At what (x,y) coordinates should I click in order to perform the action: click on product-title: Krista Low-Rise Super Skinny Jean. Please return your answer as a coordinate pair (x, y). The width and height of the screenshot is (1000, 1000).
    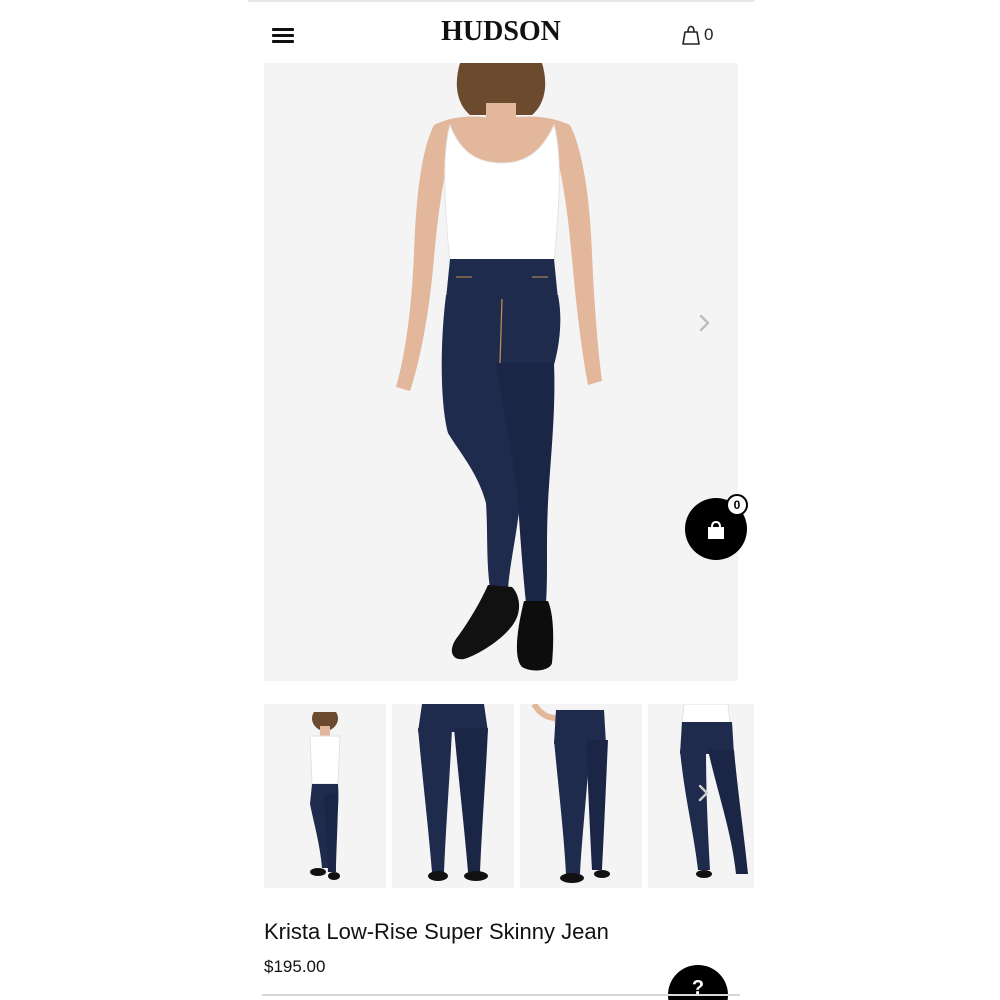
    Looking at the image, I should click on (436, 931).